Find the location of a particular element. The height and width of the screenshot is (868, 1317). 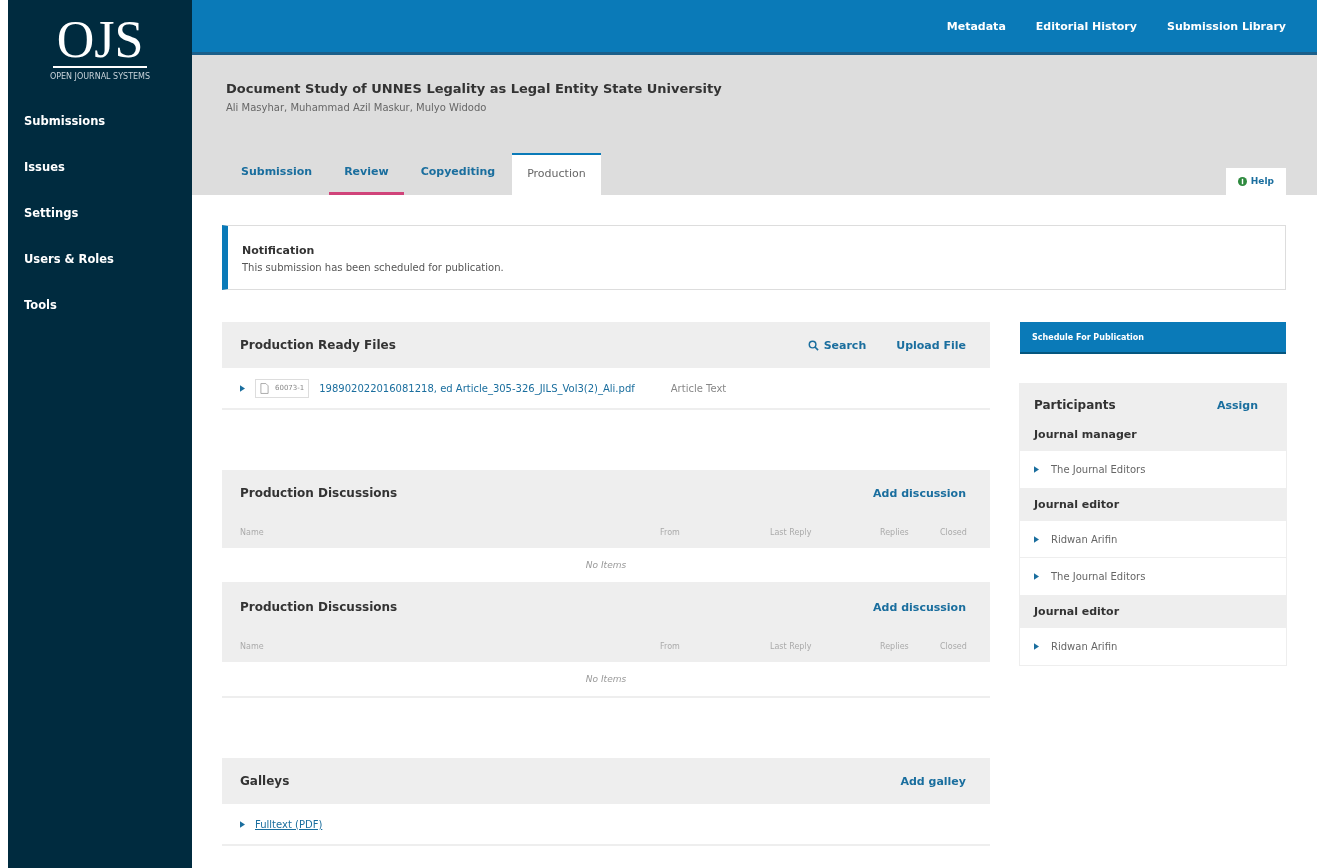

search-icon is located at coordinates (813, 345).